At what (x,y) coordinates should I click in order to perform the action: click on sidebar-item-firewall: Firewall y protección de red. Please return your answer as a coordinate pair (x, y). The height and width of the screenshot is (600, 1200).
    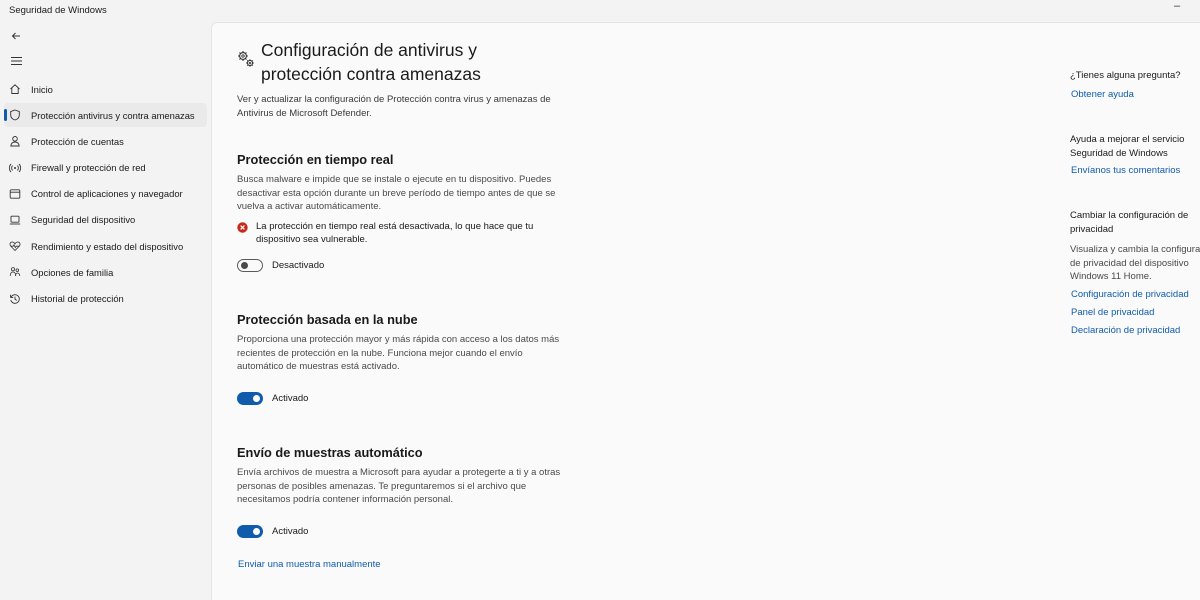
    Looking at the image, I should click on (105, 168).